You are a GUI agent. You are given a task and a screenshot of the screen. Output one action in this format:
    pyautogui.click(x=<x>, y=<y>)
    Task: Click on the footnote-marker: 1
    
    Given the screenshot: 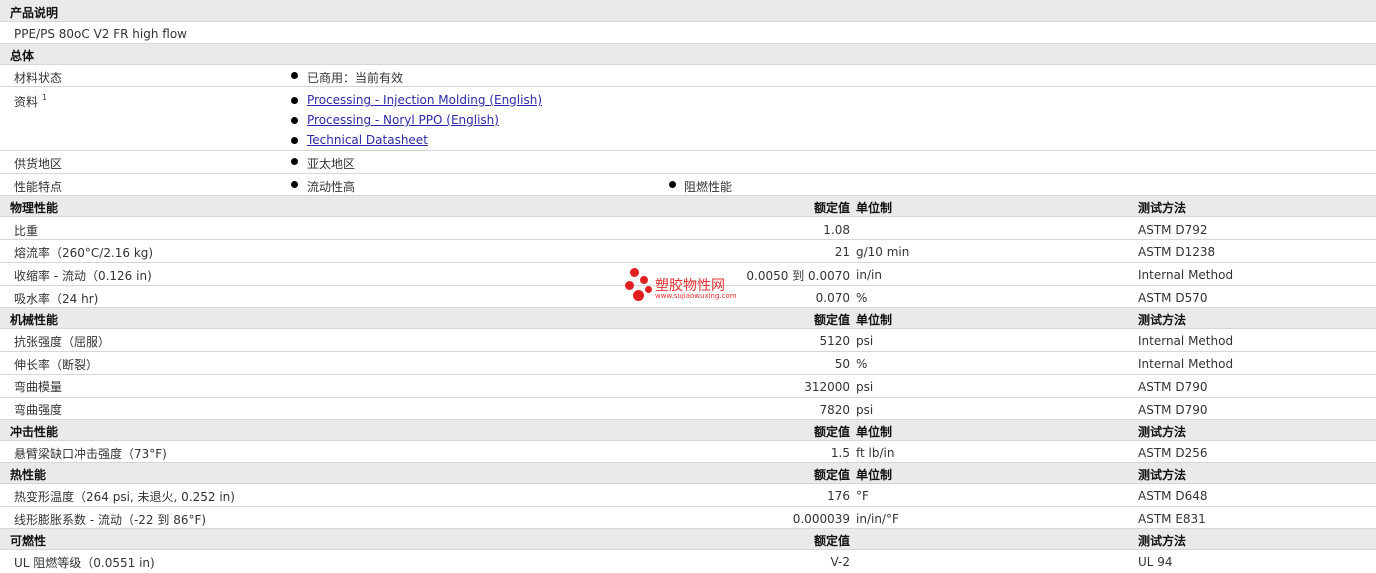 What is the action you would take?
    pyautogui.click(x=45, y=97)
    